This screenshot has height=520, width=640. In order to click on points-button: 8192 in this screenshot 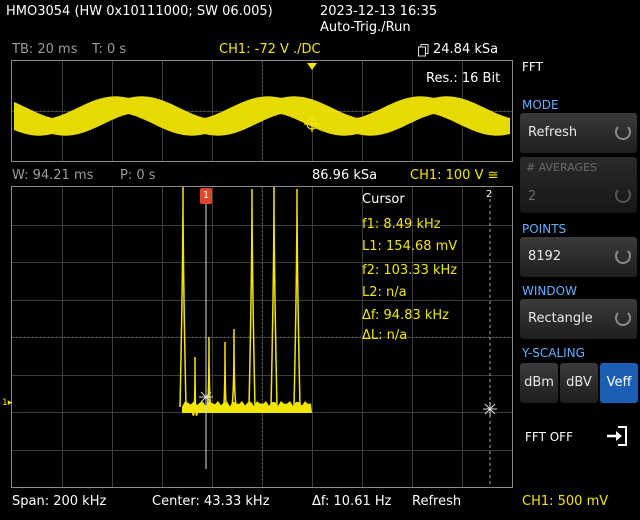, I will do `click(578, 257)`.